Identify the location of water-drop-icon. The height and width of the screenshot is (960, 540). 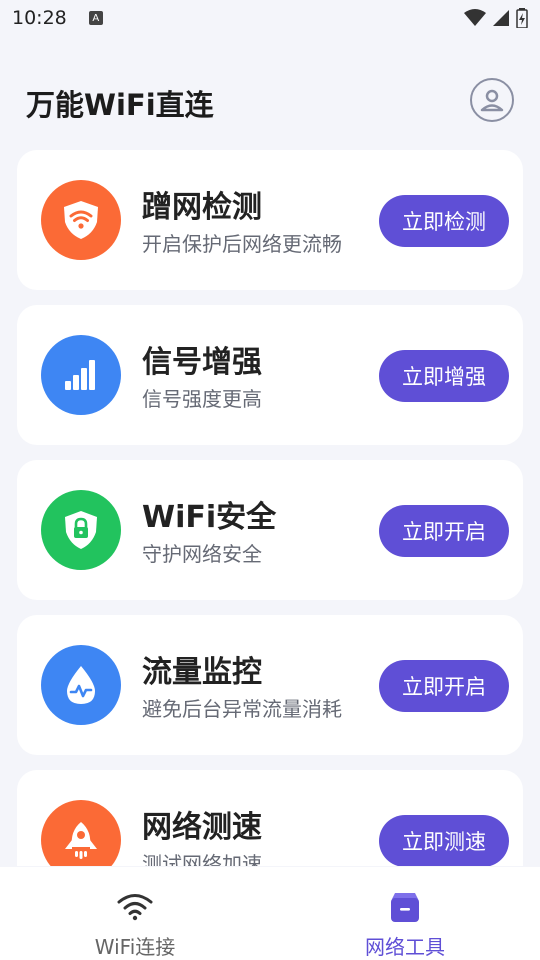
(81, 685).